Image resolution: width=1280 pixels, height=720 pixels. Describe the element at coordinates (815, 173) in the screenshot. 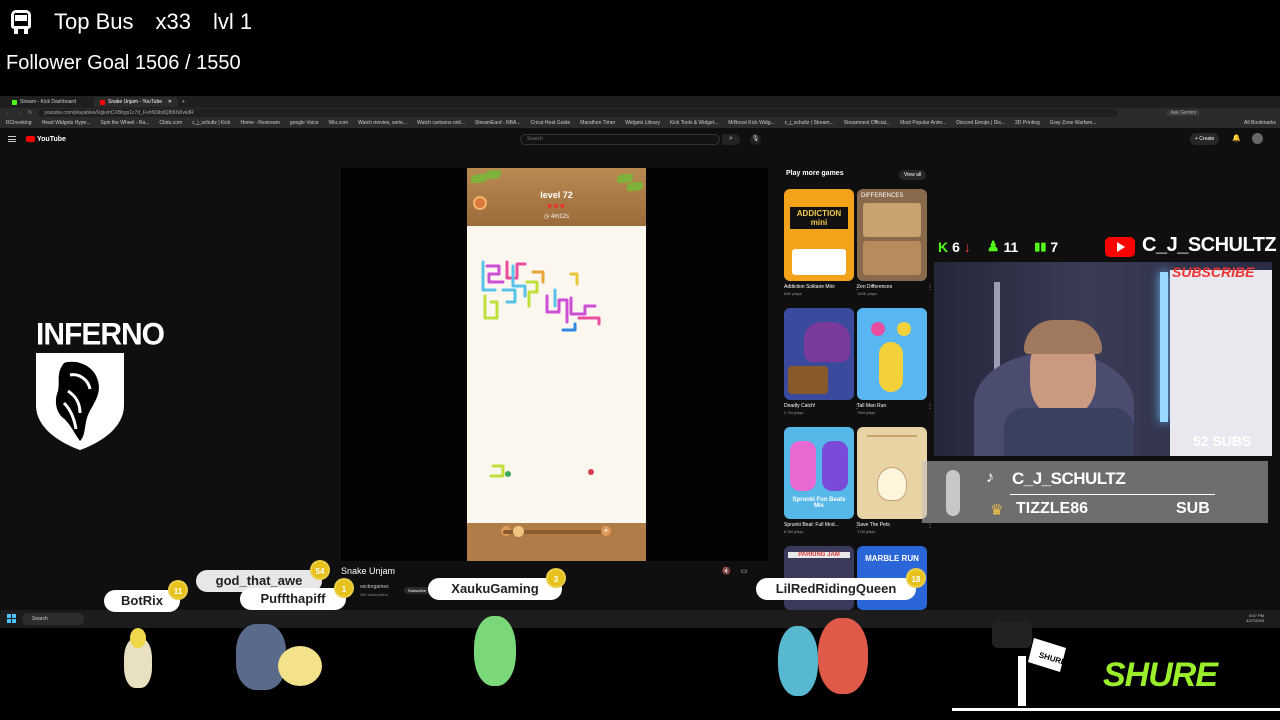

I see `play-more-games-title: Play more games` at that location.